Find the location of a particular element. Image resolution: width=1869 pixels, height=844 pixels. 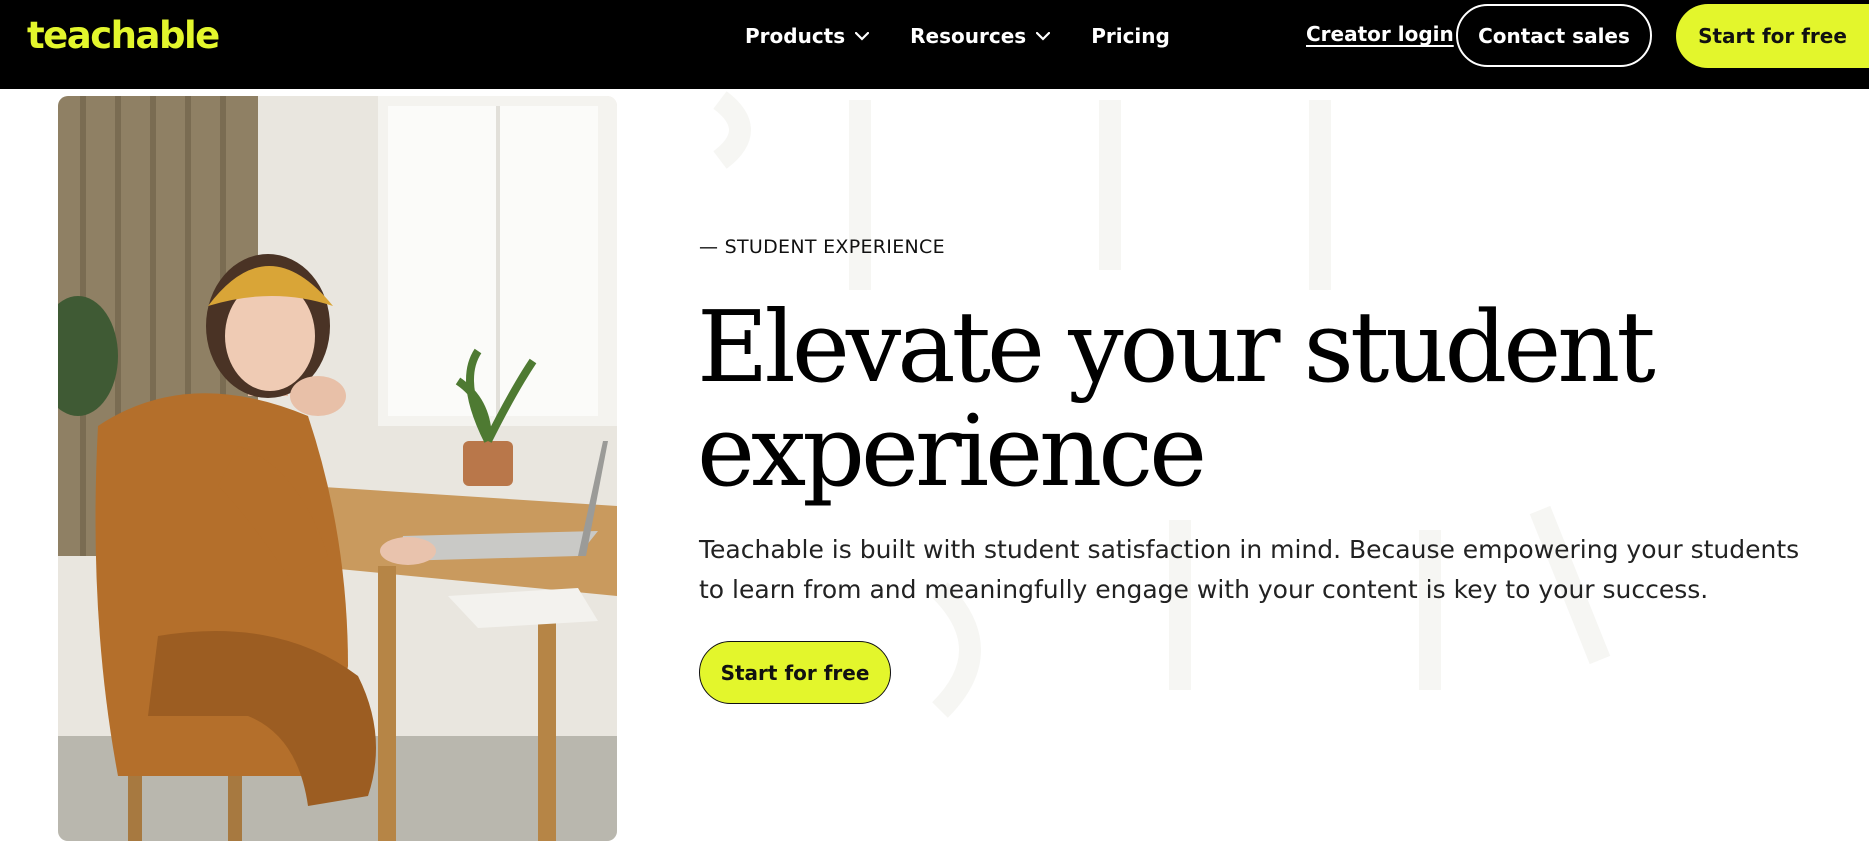

hero-headline: Elevate your student experience is located at coordinates (1247, 400).